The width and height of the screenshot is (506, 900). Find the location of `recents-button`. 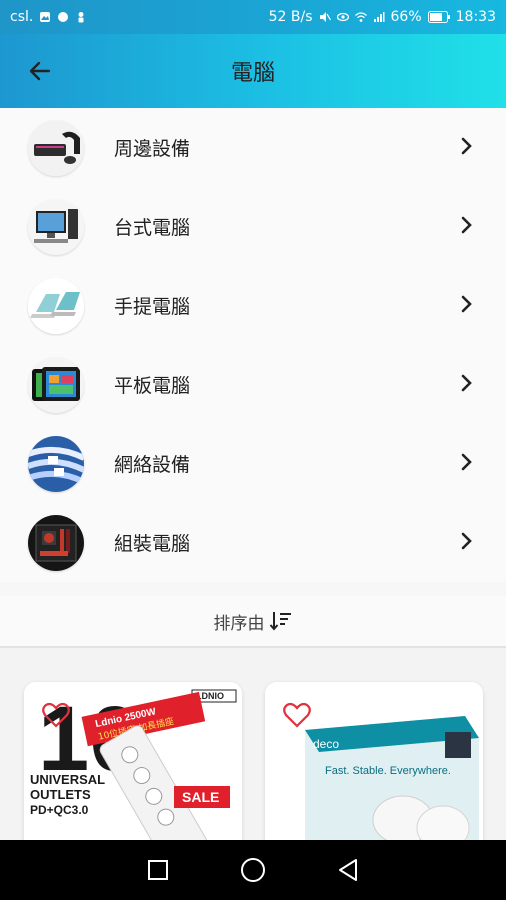

recents-button is located at coordinates (158, 870).